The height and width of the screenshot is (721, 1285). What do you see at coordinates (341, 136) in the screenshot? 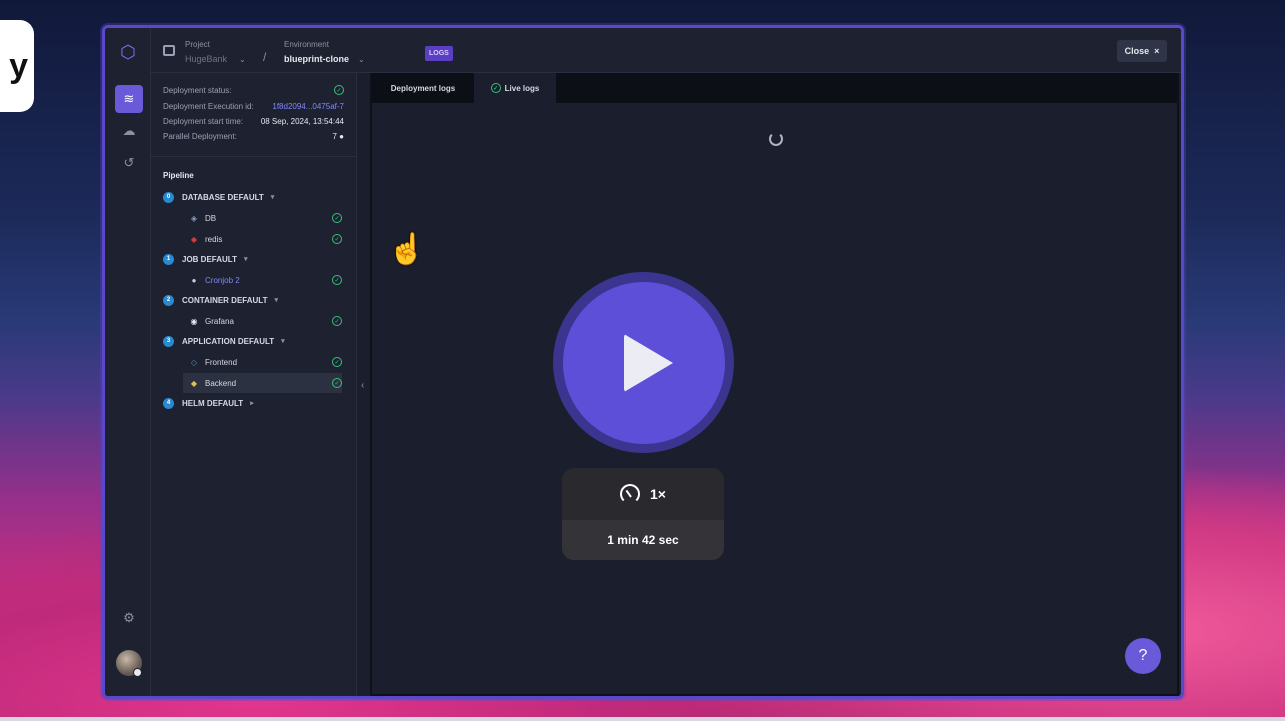
I see `info-icon: ●` at bounding box center [341, 136].